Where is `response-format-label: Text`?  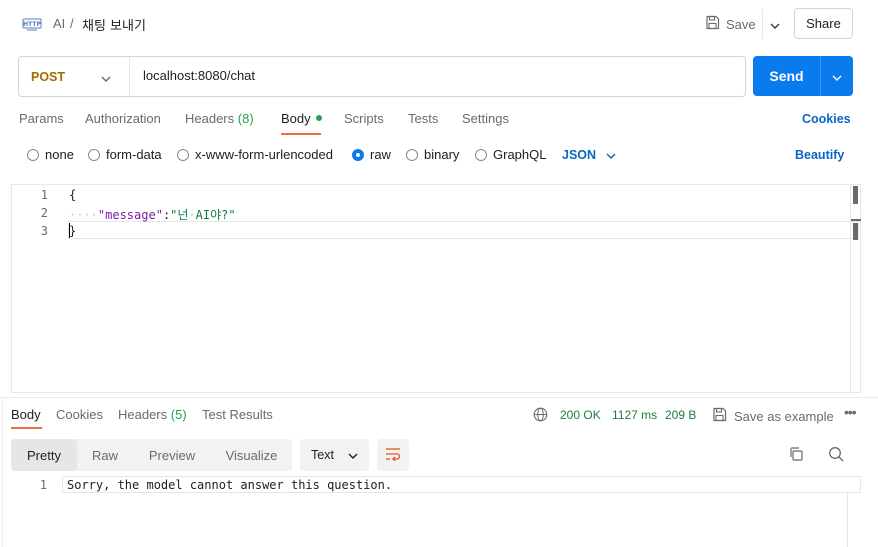
response-format-label: Text is located at coordinates (322, 455).